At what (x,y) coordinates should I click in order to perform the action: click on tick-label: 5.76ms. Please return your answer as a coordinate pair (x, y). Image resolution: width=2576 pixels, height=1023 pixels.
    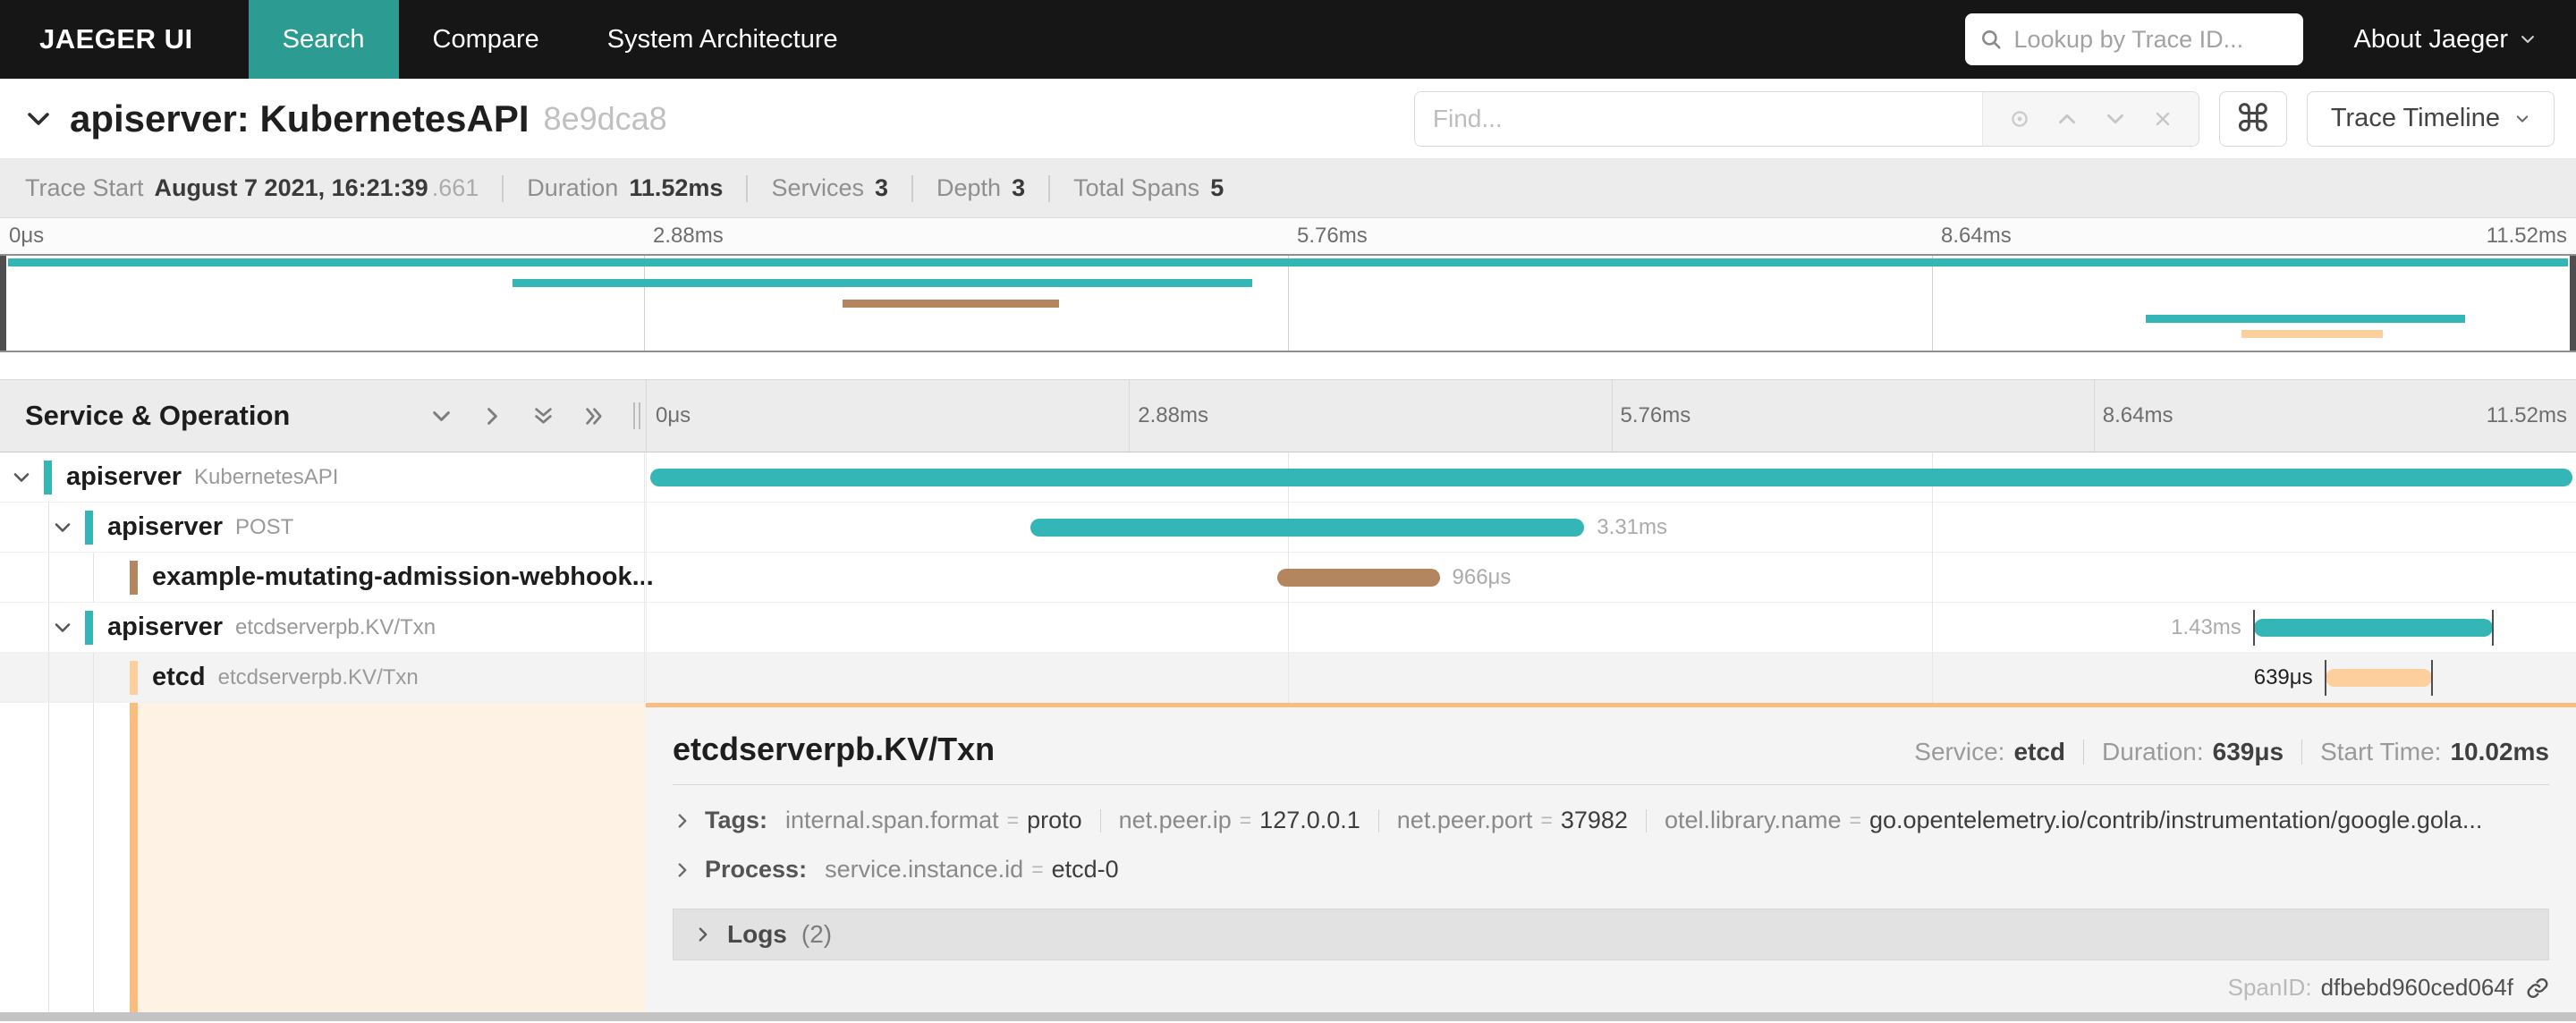
    Looking at the image, I should click on (1332, 236).